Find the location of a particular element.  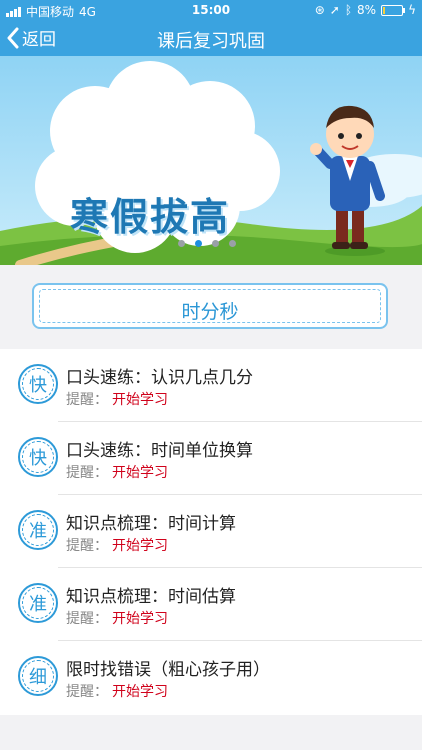

navigation-bar: 返回 课后复习巩固 is located at coordinates (211, 38).